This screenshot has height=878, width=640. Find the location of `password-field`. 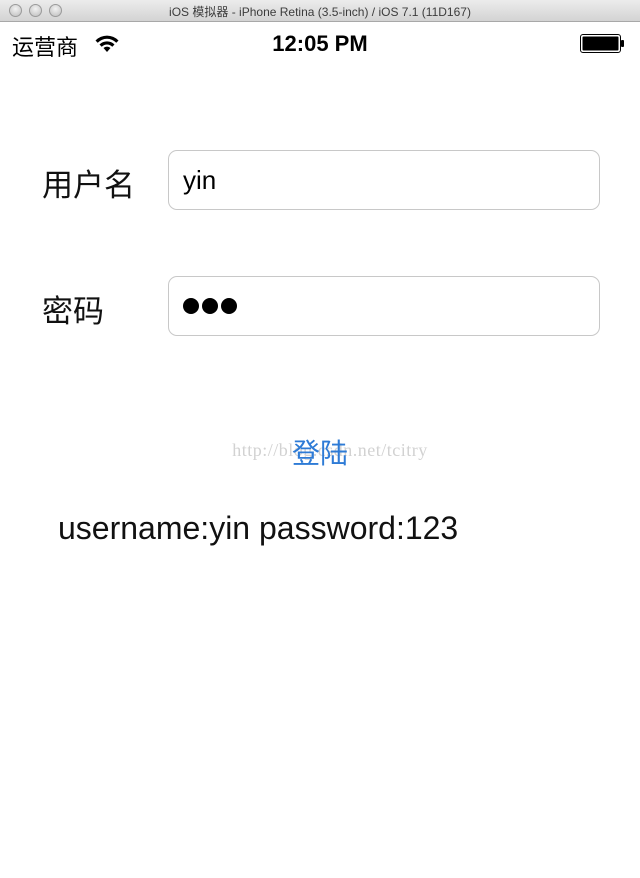

password-field is located at coordinates (384, 306).